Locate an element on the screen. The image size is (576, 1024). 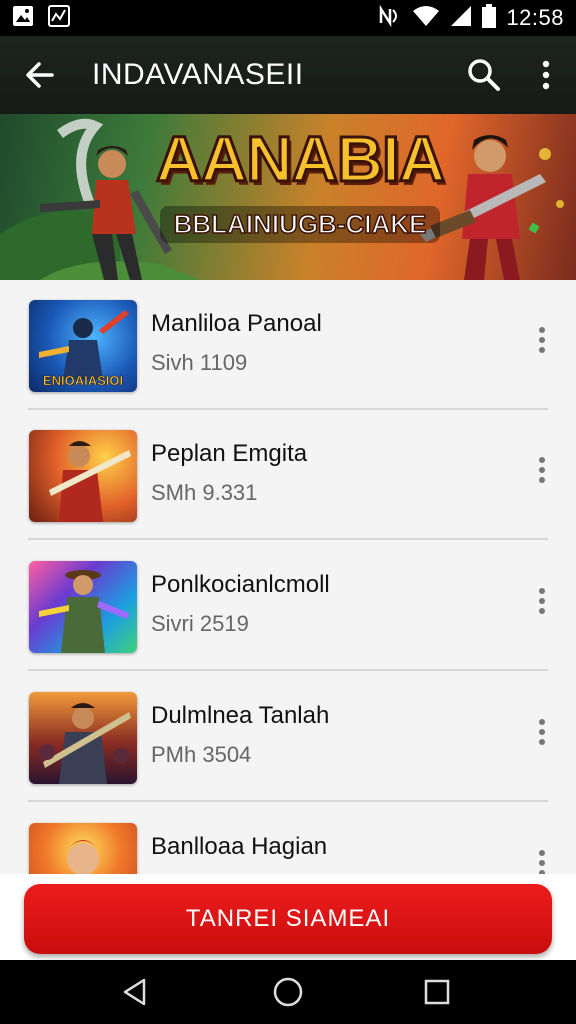
game-title: Peplan Emgita is located at coordinates (229, 453).